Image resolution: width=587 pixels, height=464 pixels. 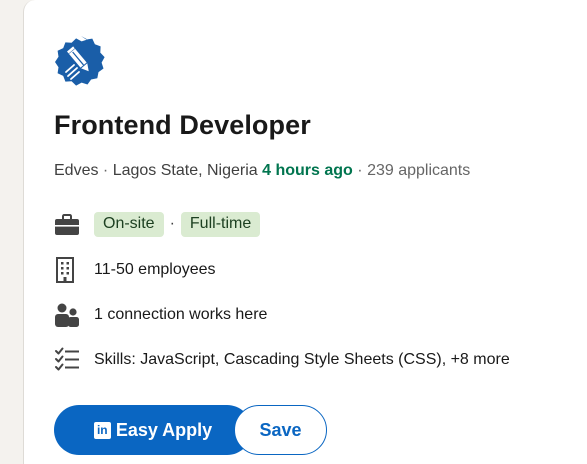 I want to click on job-type-badge: Full-time, so click(x=220, y=224).